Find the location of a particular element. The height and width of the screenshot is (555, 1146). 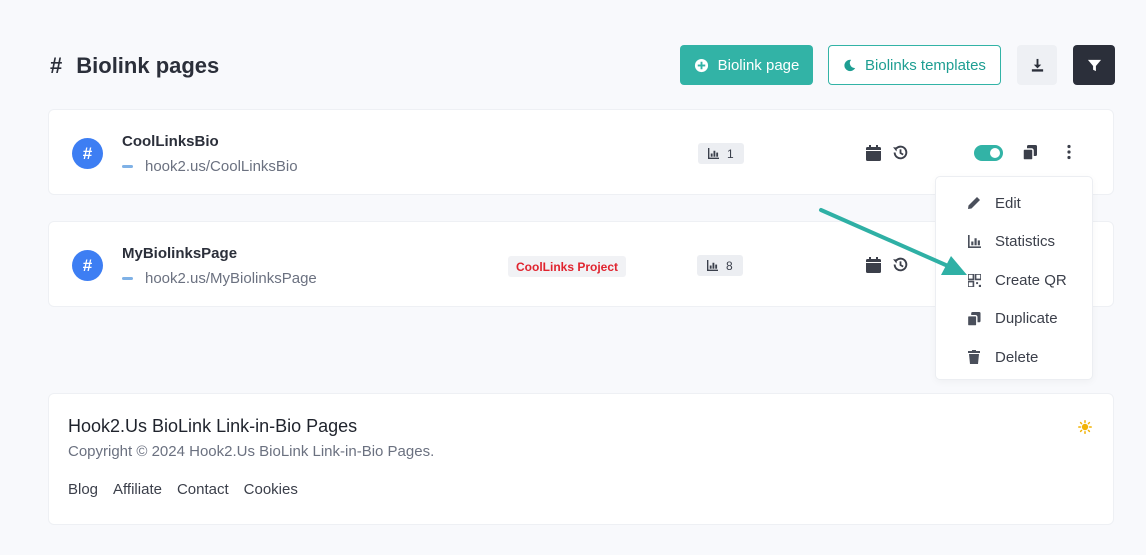

menu-item-label: Create QR is located at coordinates (1031, 280).